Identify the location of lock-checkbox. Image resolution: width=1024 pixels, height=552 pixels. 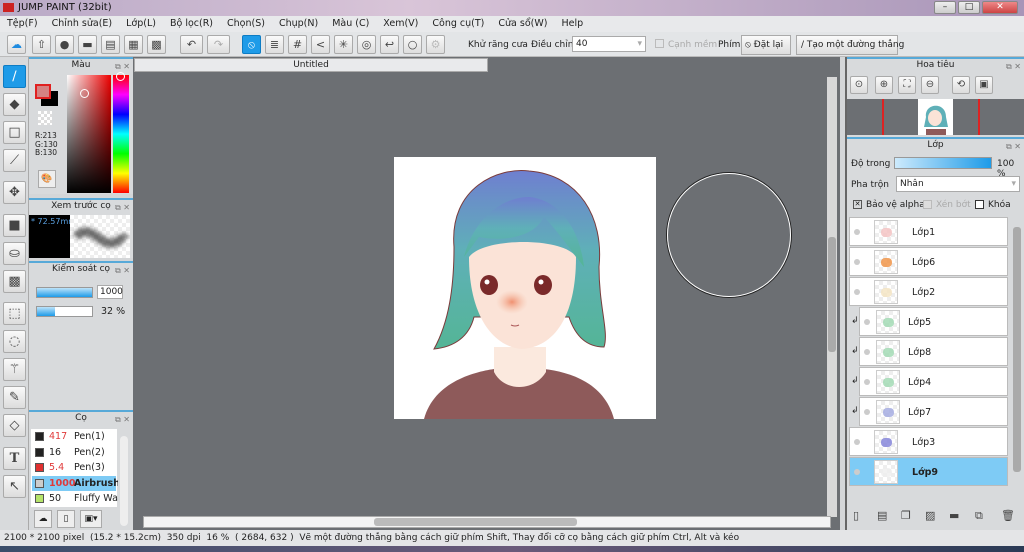
(979, 204).